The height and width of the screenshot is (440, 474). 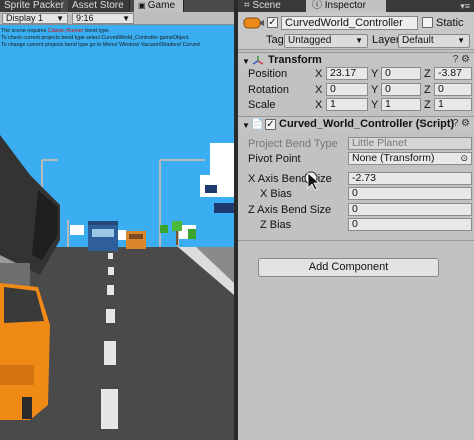 What do you see at coordinates (410, 143) in the screenshot?
I see `project-bend-type-field: Little Planet` at bounding box center [410, 143].